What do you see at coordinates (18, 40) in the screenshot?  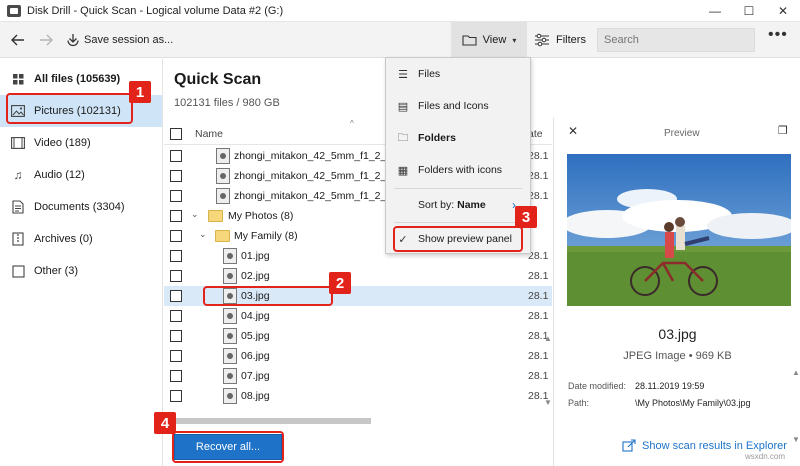 I see `back-button` at bounding box center [18, 40].